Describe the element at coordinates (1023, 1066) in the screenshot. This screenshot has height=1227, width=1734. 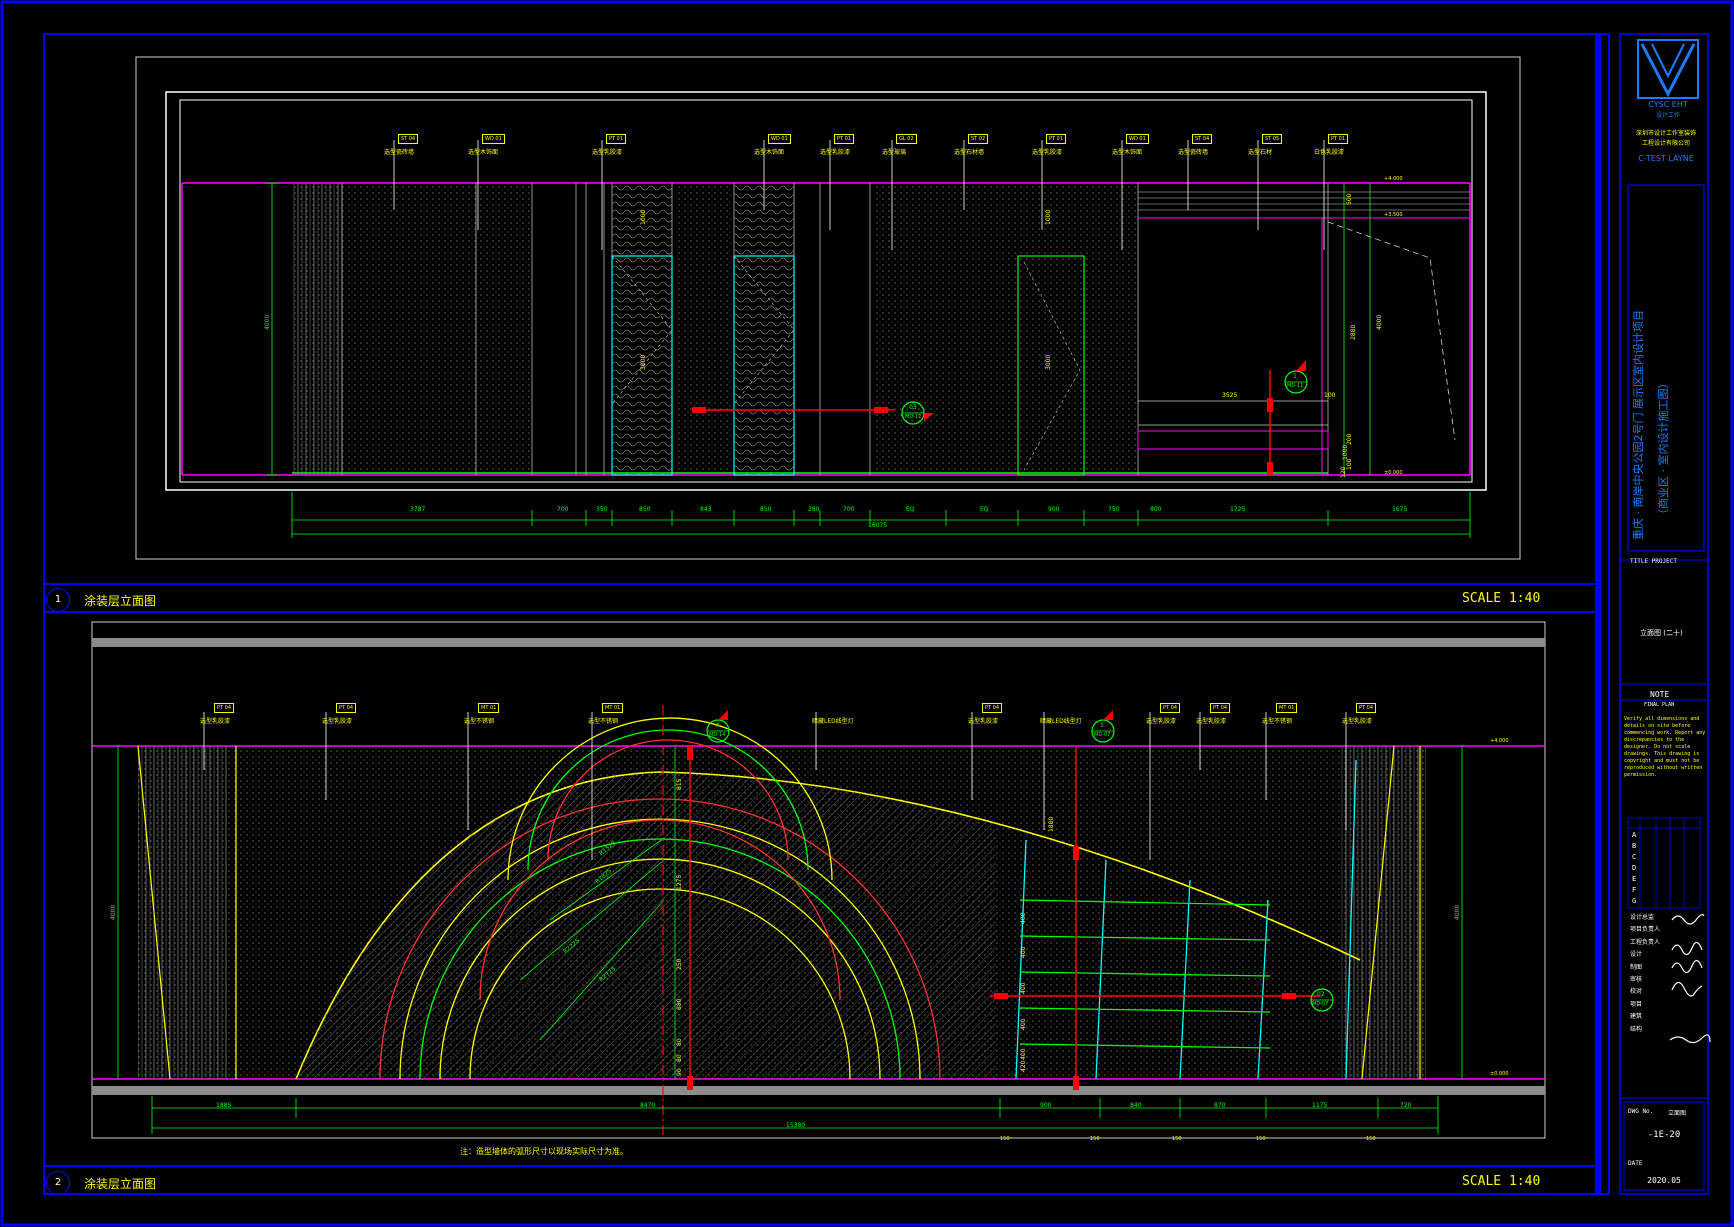
I see `elev2-shelf-dim: 420` at that location.